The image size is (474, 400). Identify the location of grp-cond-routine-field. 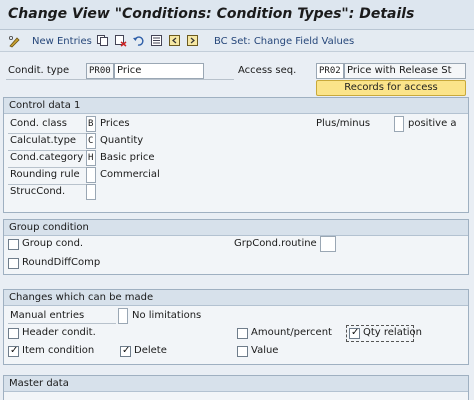
(328, 244).